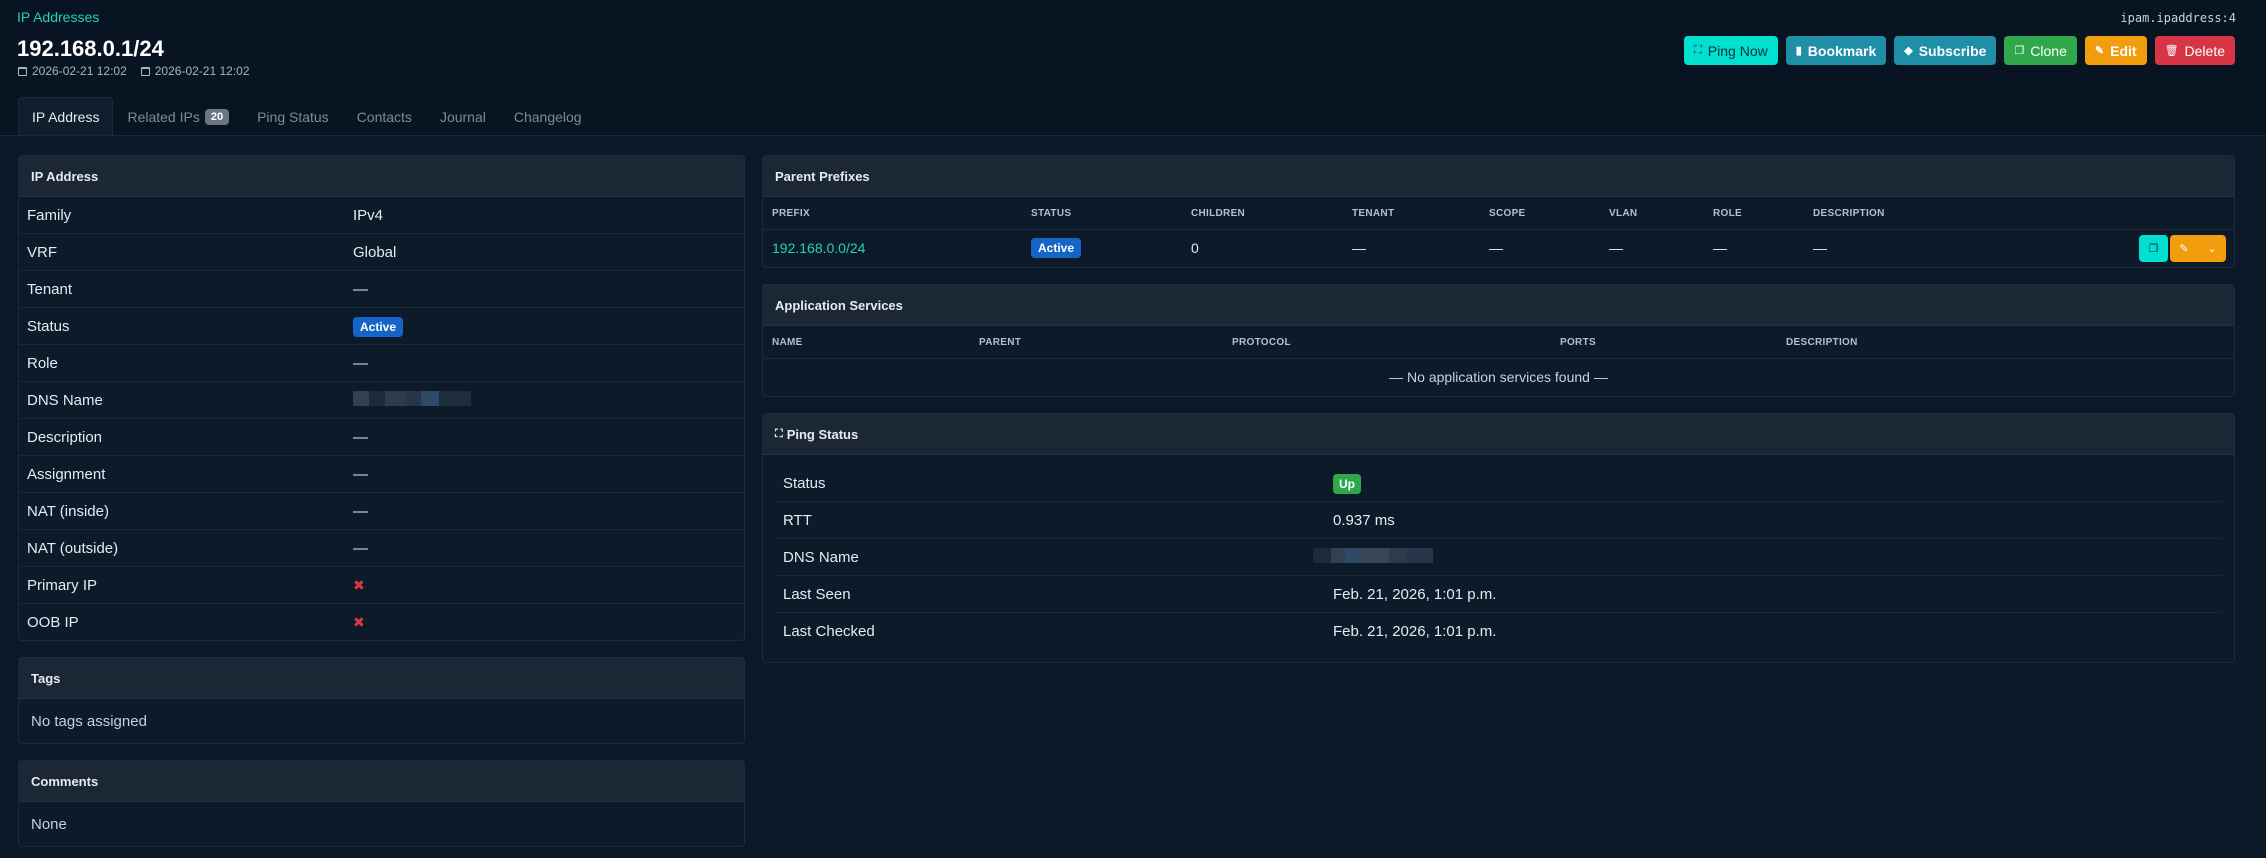 This screenshot has width=2266, height=858. Describe the element at coordinates (66, 116) in the screenshot. I see `tab-ip-address: IP Address` at that location.